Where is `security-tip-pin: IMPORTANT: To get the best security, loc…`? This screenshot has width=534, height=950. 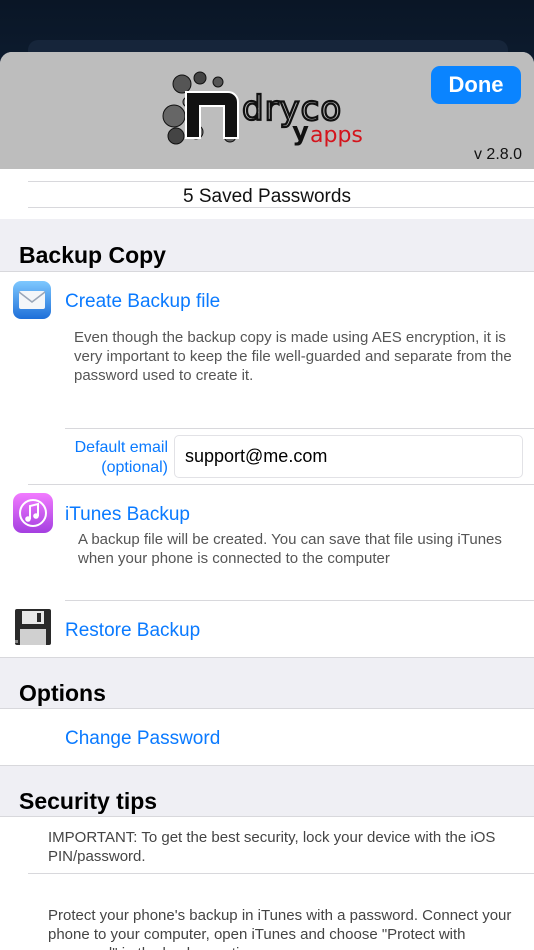
security-tip-pin: IMPORTANT: To get the best security, loc… is located at coordinates (272, 847).